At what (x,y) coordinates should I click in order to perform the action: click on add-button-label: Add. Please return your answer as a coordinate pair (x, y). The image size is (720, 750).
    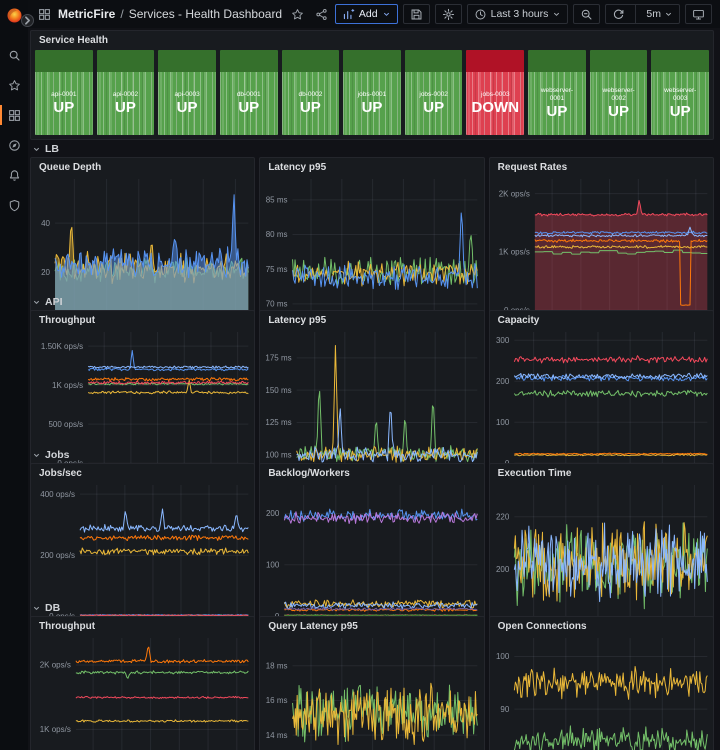
    Looking at the image, I should click on (368, 14).